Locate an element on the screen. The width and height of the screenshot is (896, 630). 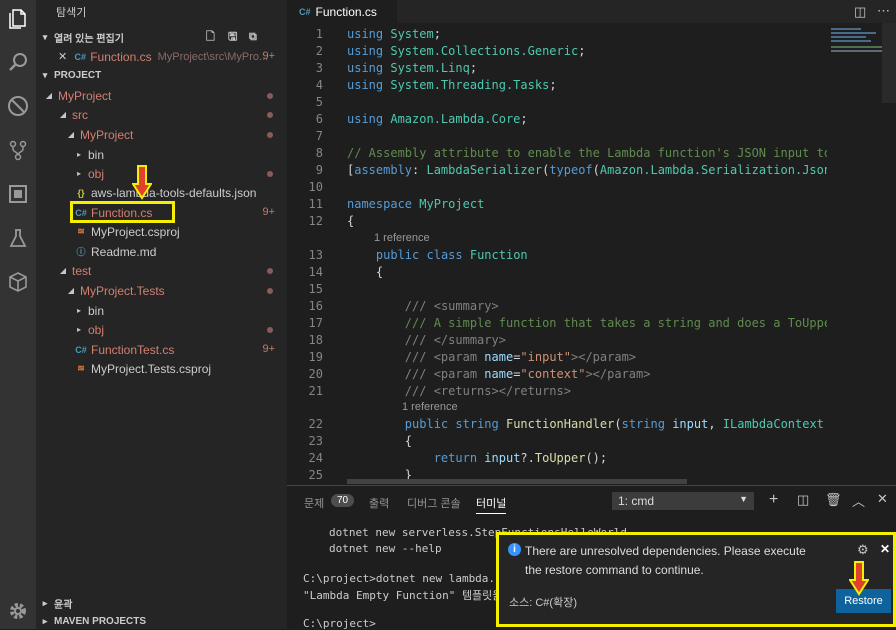
tree-label: src is located at coordinates (80, 114).